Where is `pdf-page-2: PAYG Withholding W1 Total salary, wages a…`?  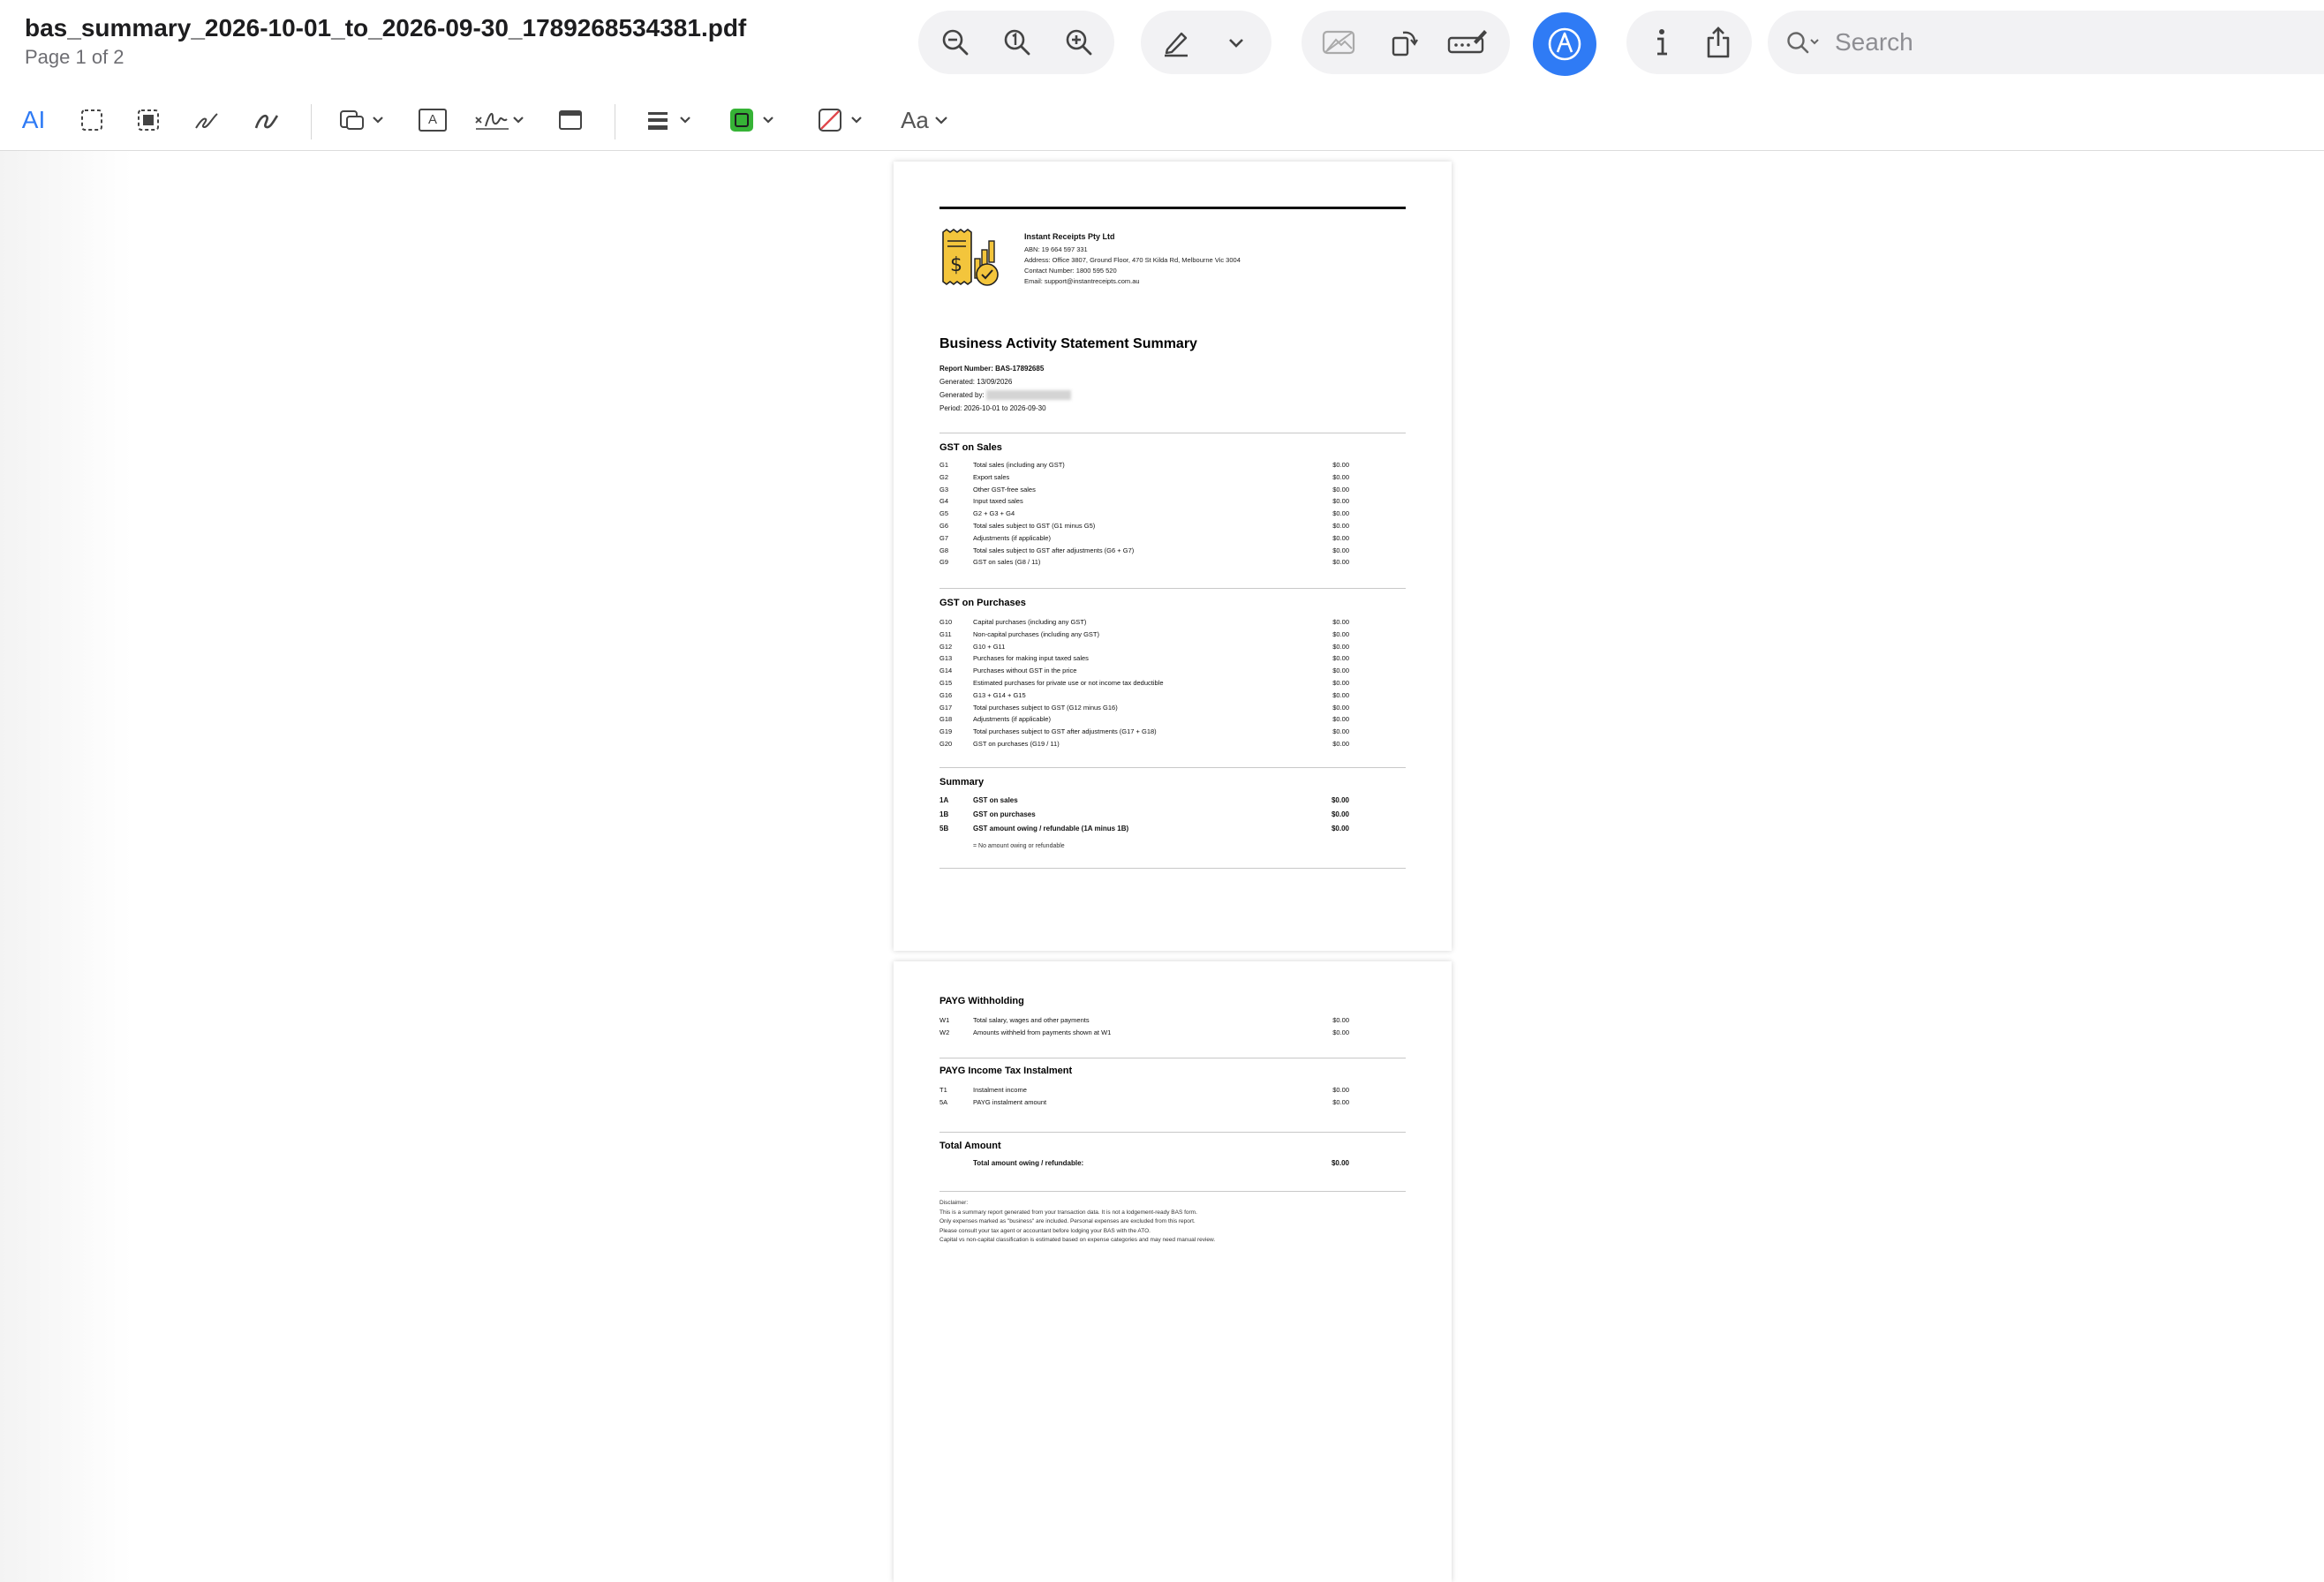 pdf-page-2: PAYG Withholding W1 Total salary, wages a… is located at coordinates (1173, 1271).